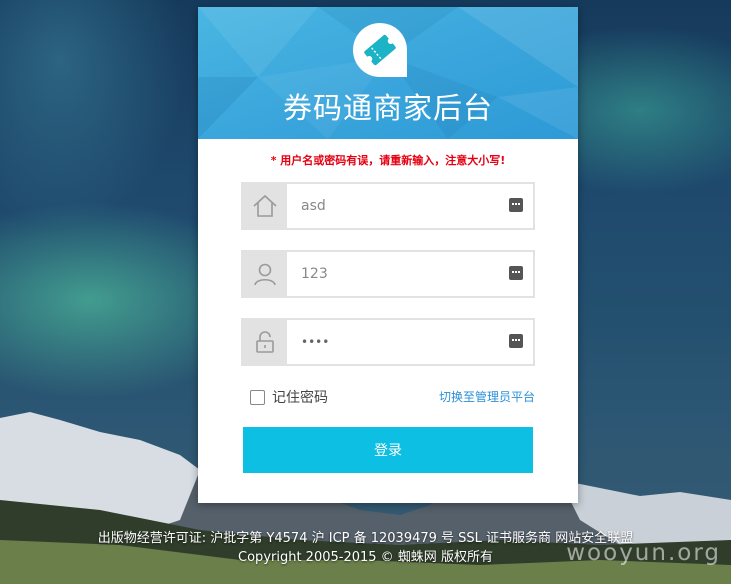 This screenshot has height=584, width=731. I want to click on store-input: asd, so click(313, 206).